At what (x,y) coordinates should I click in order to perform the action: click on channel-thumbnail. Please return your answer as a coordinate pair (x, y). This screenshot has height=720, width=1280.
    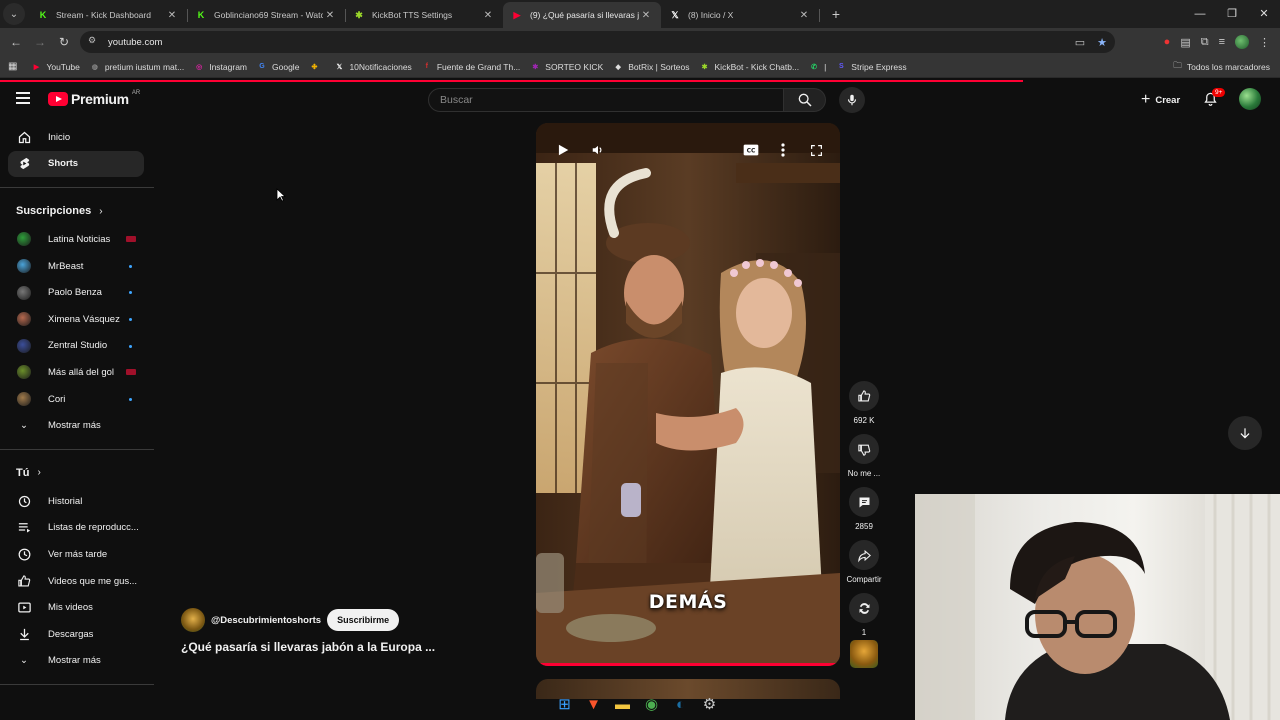
    Looking at the image, I should click on (864, 654).